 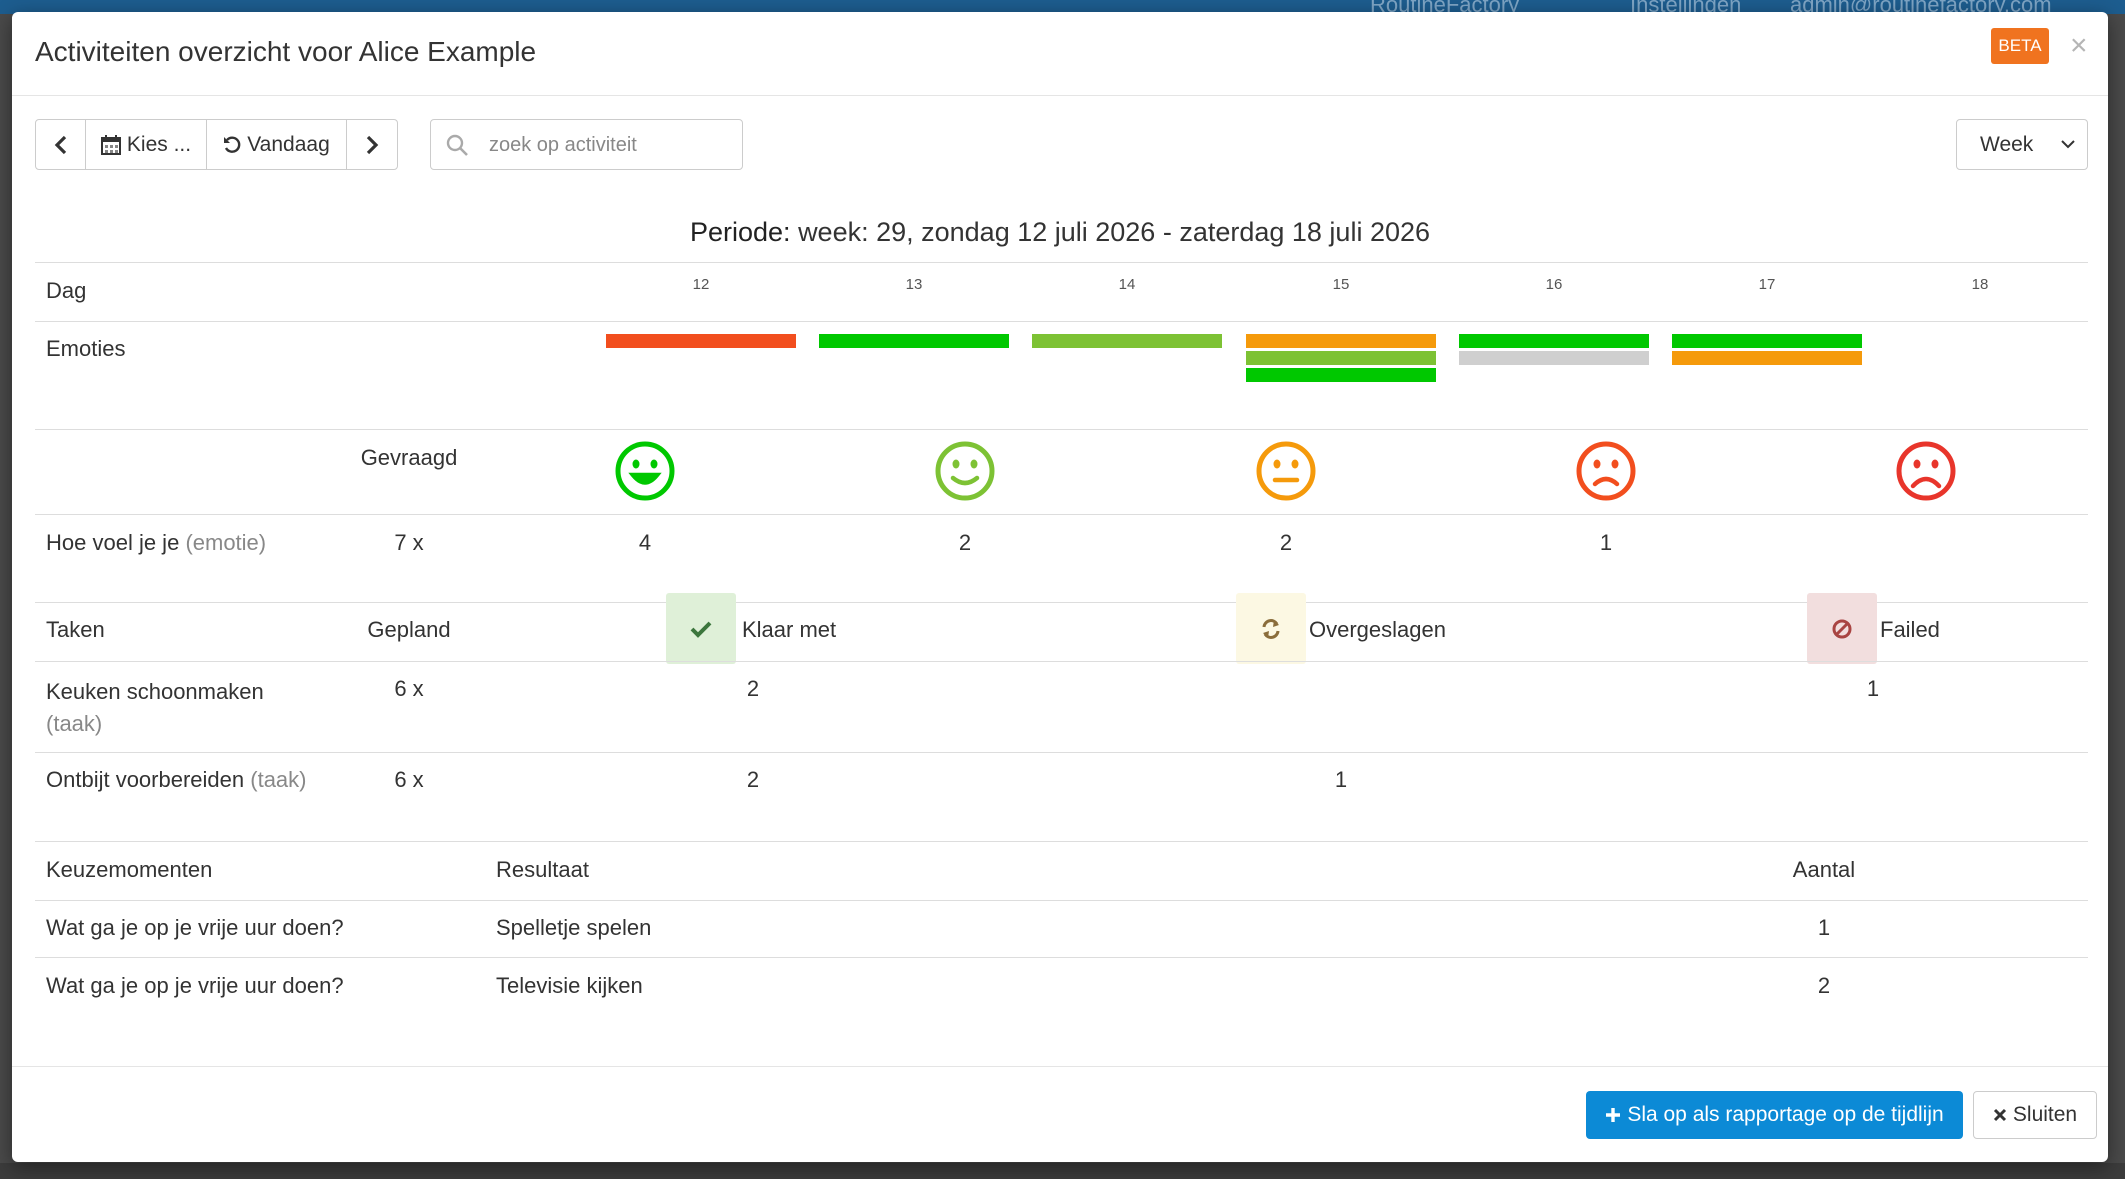 What do you see at coordinates (1910, 629) in the screenshot?
I see `status-failed-label: Failed` at bounding box center [1910, 629].